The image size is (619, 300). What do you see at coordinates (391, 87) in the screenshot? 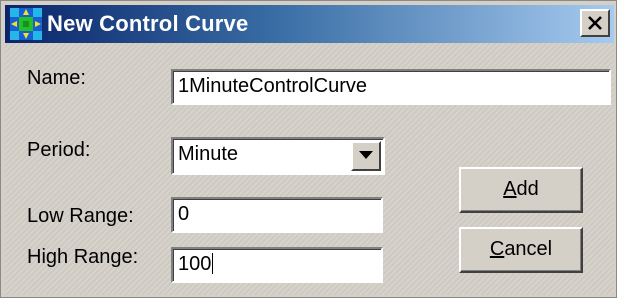
I see `name-field: 1MinuteControlCurve` at bounding box center [391, 87].